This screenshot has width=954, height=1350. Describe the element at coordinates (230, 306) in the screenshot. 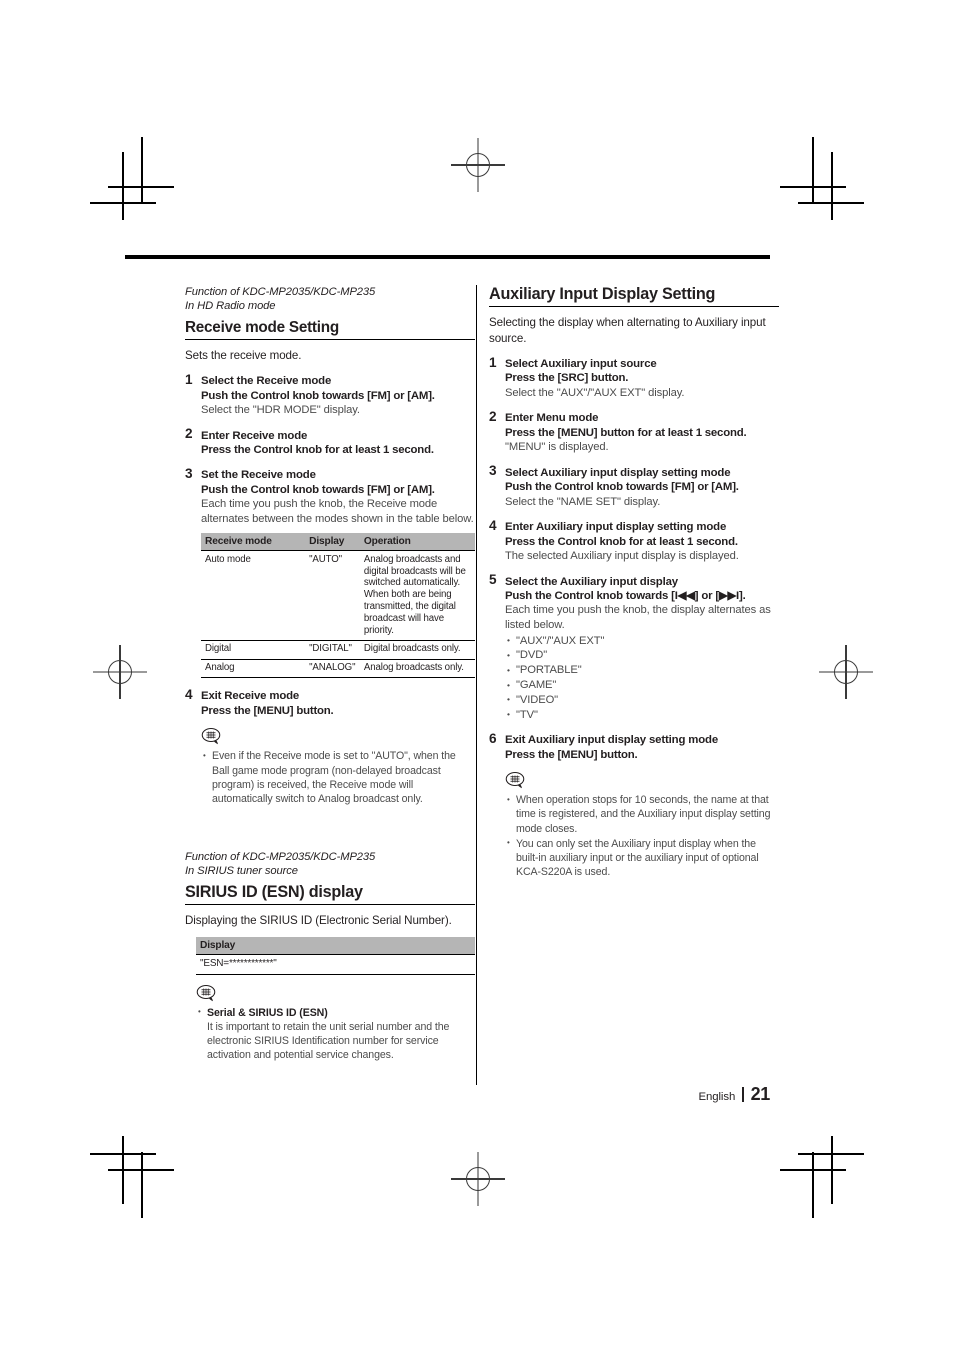

I see `function-line-2: In HD Radio mode` at that location.